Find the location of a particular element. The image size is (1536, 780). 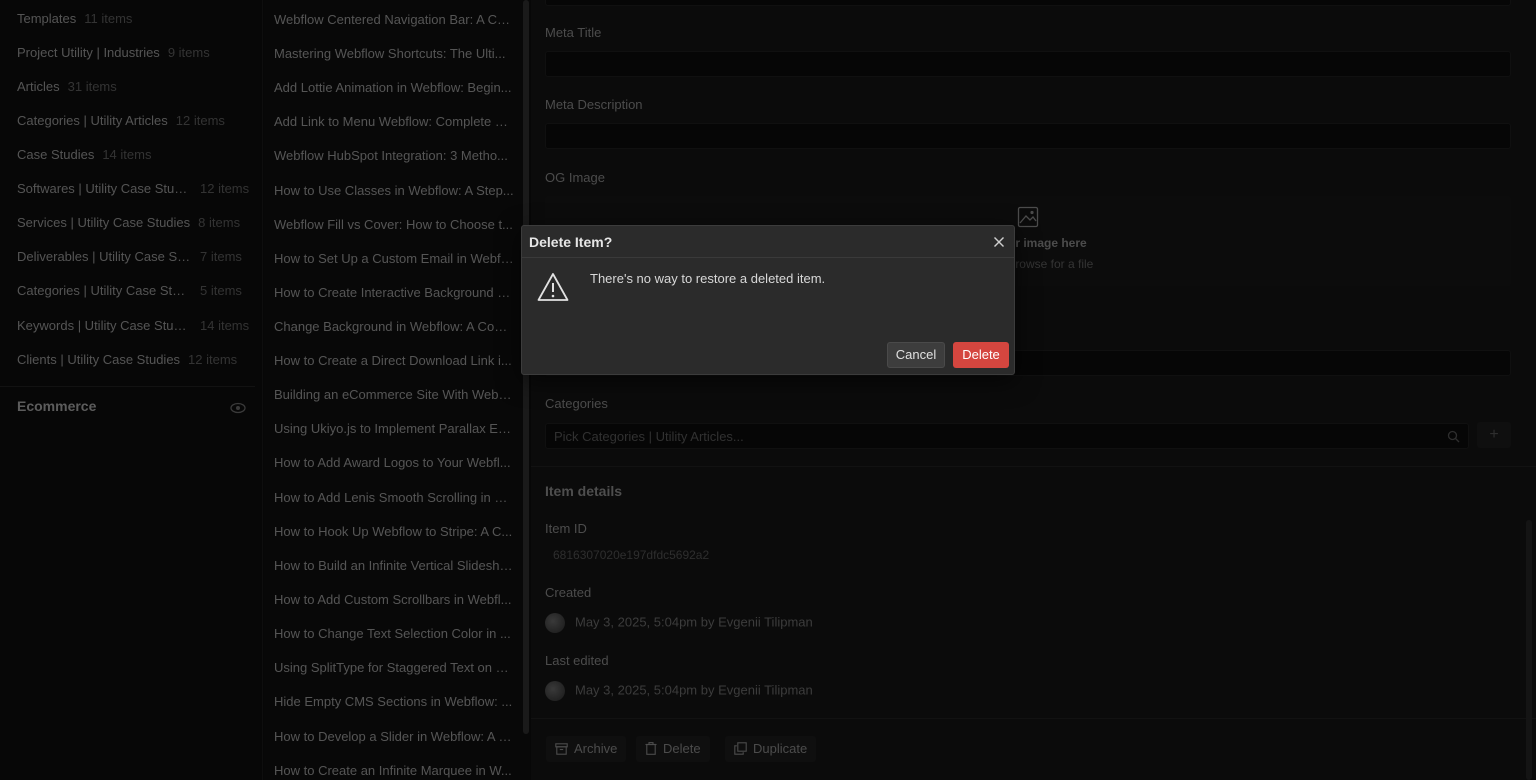

dialog-header: Delete Item? is located at coordinates (768, 242).